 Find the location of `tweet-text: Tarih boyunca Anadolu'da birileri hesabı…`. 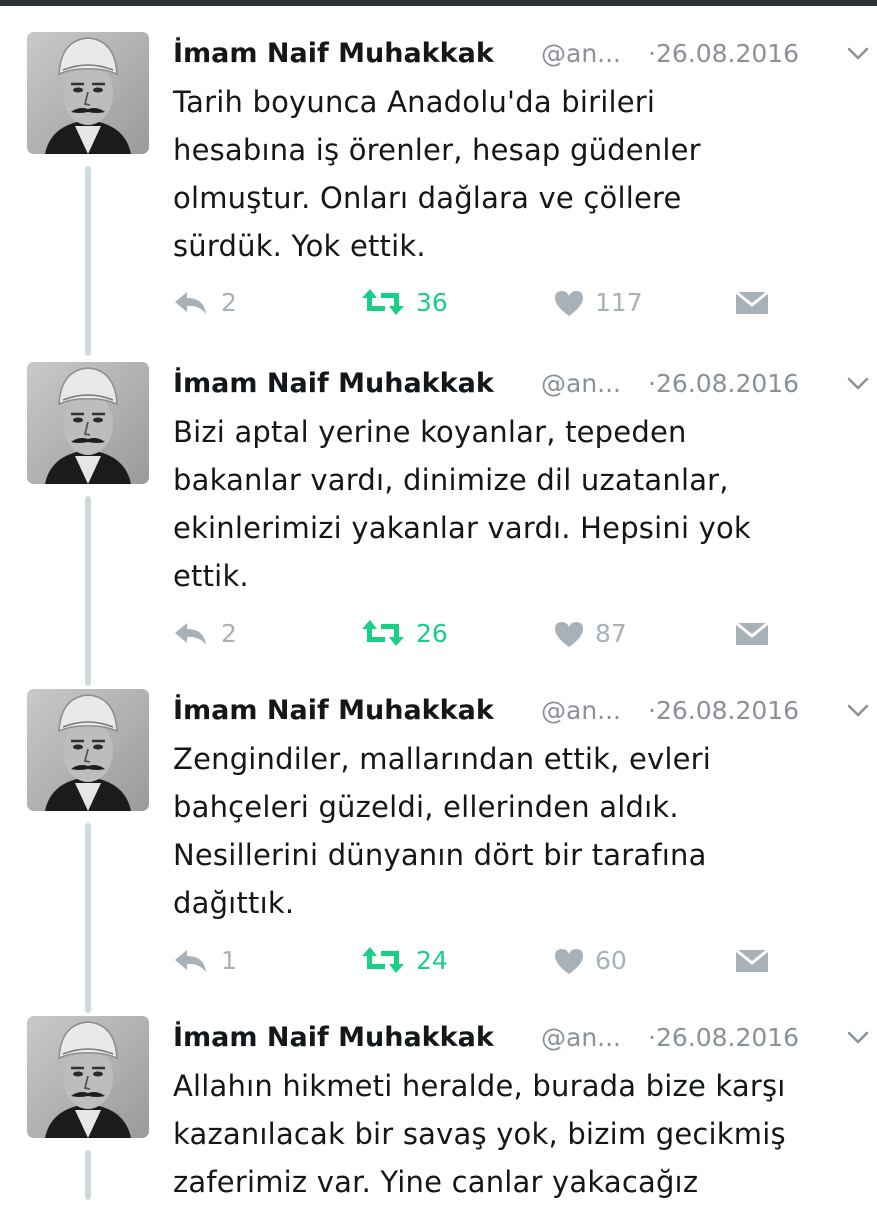

tweet-text: Tarih boyunca Anadolu'da birileri hesabı… is located at coordinates (437, 174).